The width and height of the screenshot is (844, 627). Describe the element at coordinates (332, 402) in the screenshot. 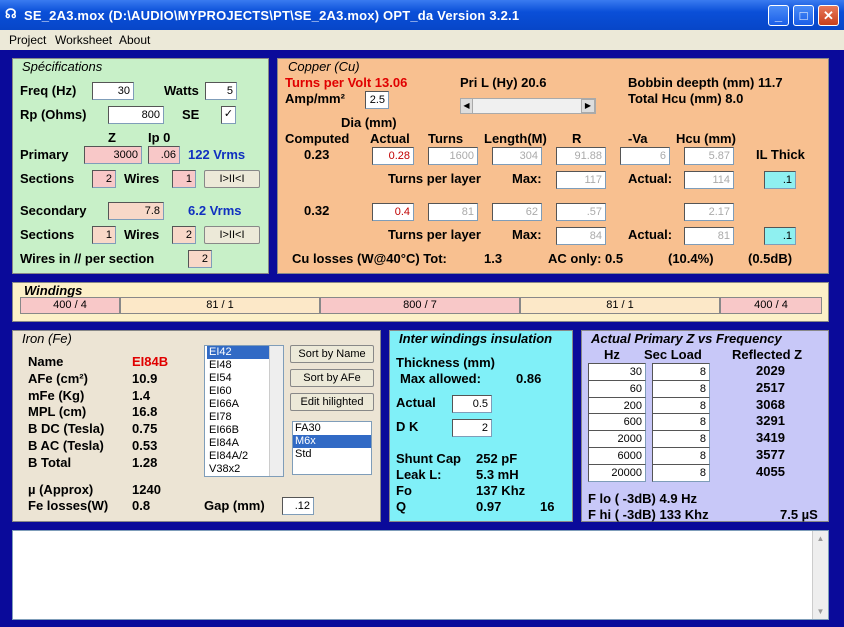

I see `edit-highlighted-button: Edit hilighted` at that location.